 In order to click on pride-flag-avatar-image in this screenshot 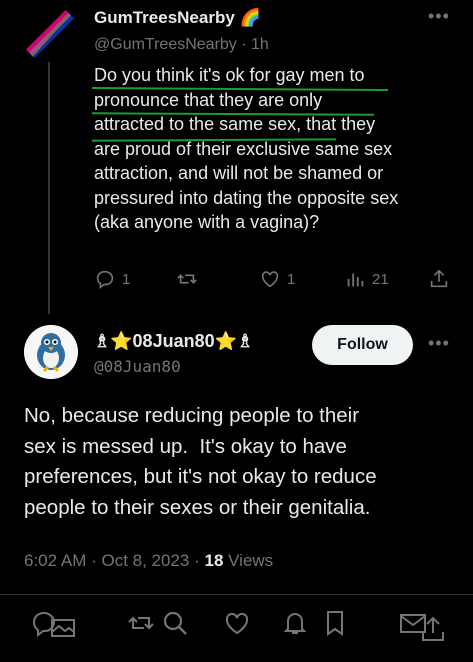, I will do `click(50, 34)`.